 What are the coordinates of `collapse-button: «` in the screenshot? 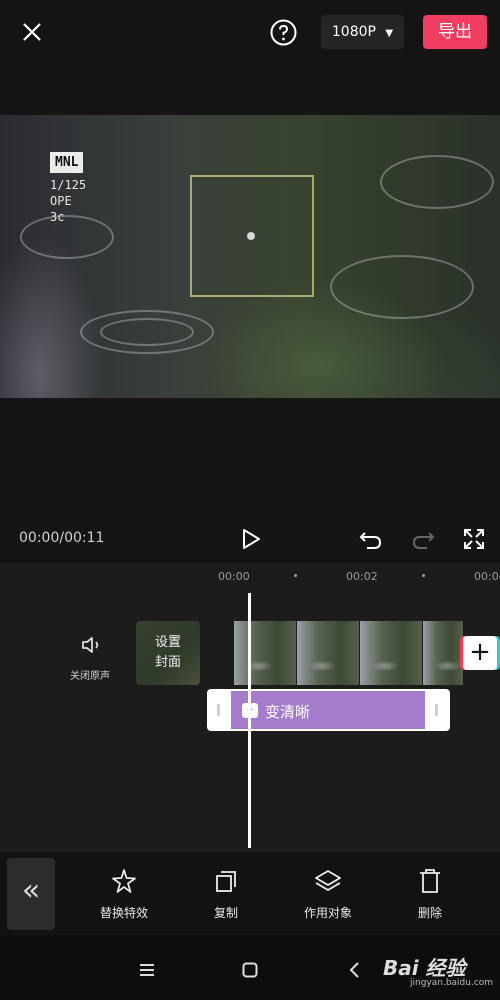 It's located at (31, 894).